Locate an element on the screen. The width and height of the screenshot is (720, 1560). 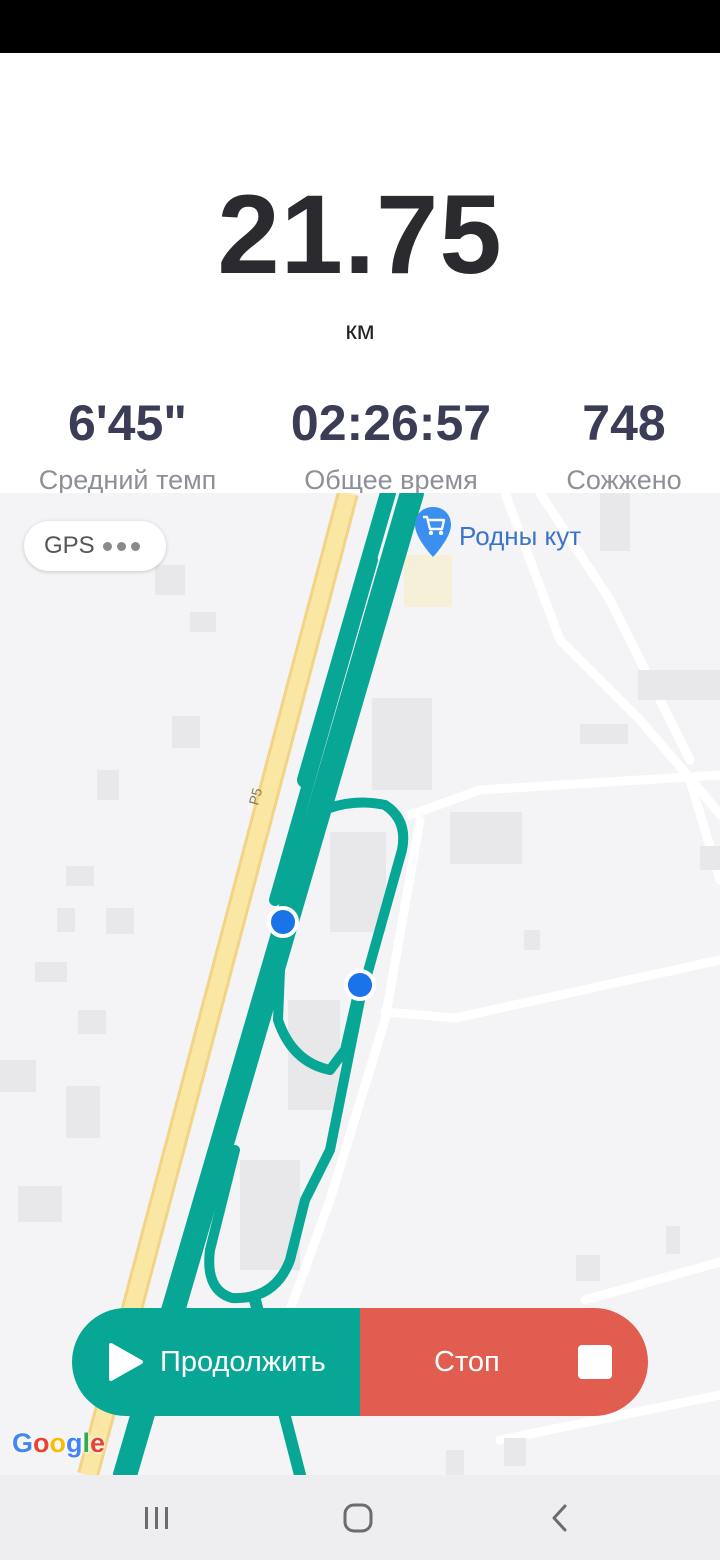
home-icon is located at coordinates (358, 1517).